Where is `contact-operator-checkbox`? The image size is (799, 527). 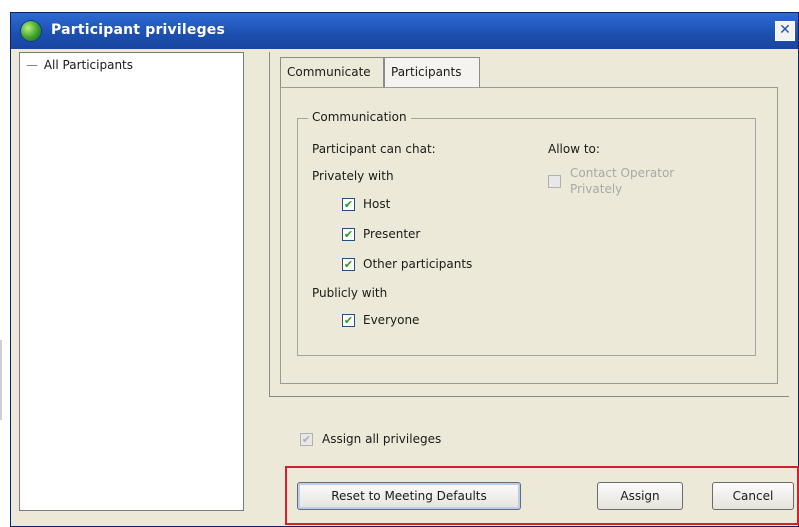 contact-operator-checkbox is located at coordinates (554, 181).